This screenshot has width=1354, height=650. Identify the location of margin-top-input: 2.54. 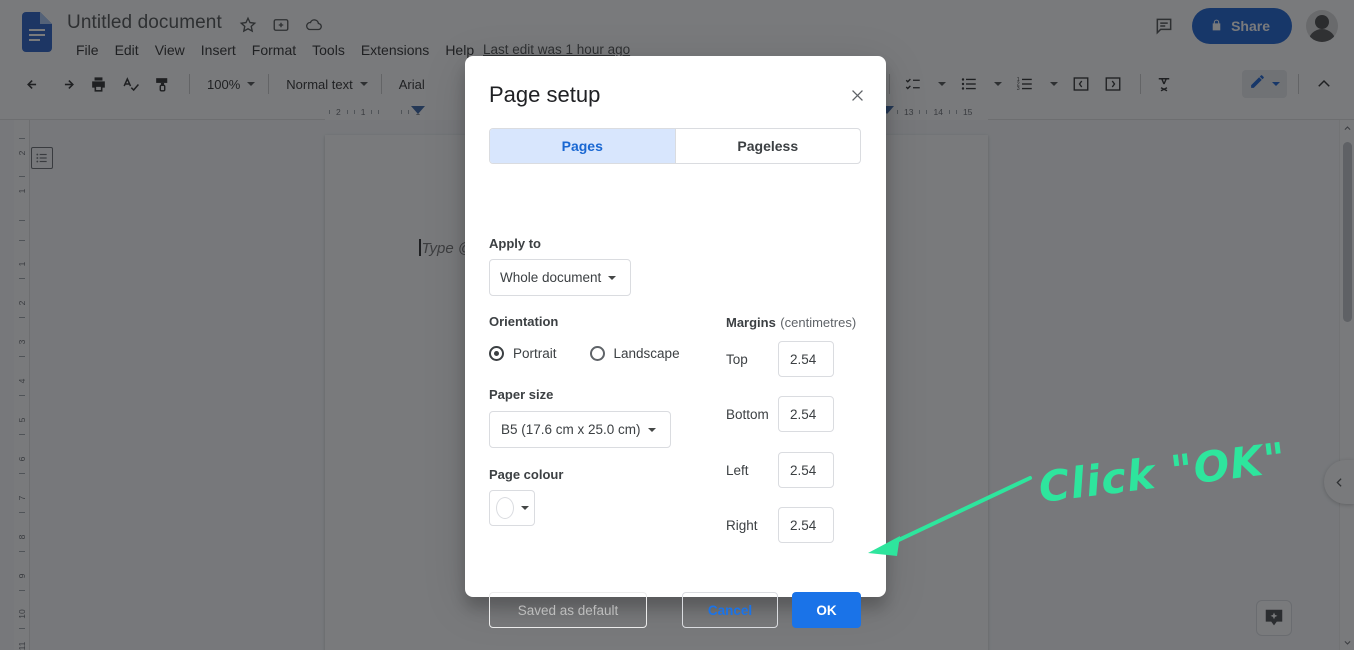
(806, 359).